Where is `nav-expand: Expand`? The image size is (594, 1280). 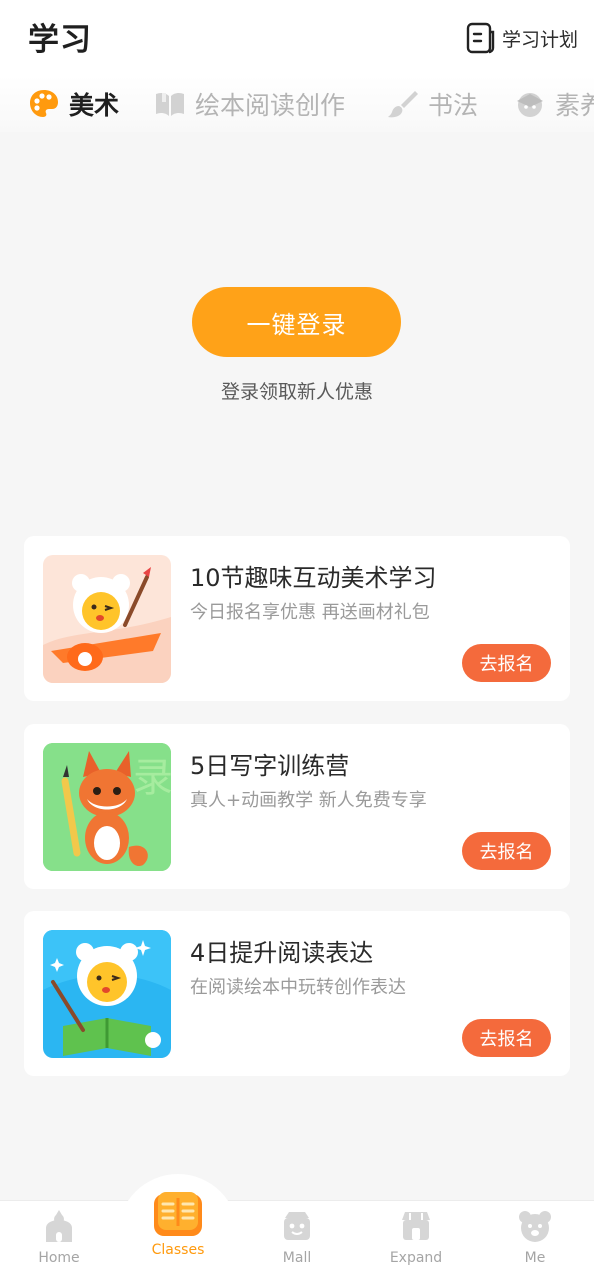 nav-expand: Expand is located at coordinates (416, 1240).